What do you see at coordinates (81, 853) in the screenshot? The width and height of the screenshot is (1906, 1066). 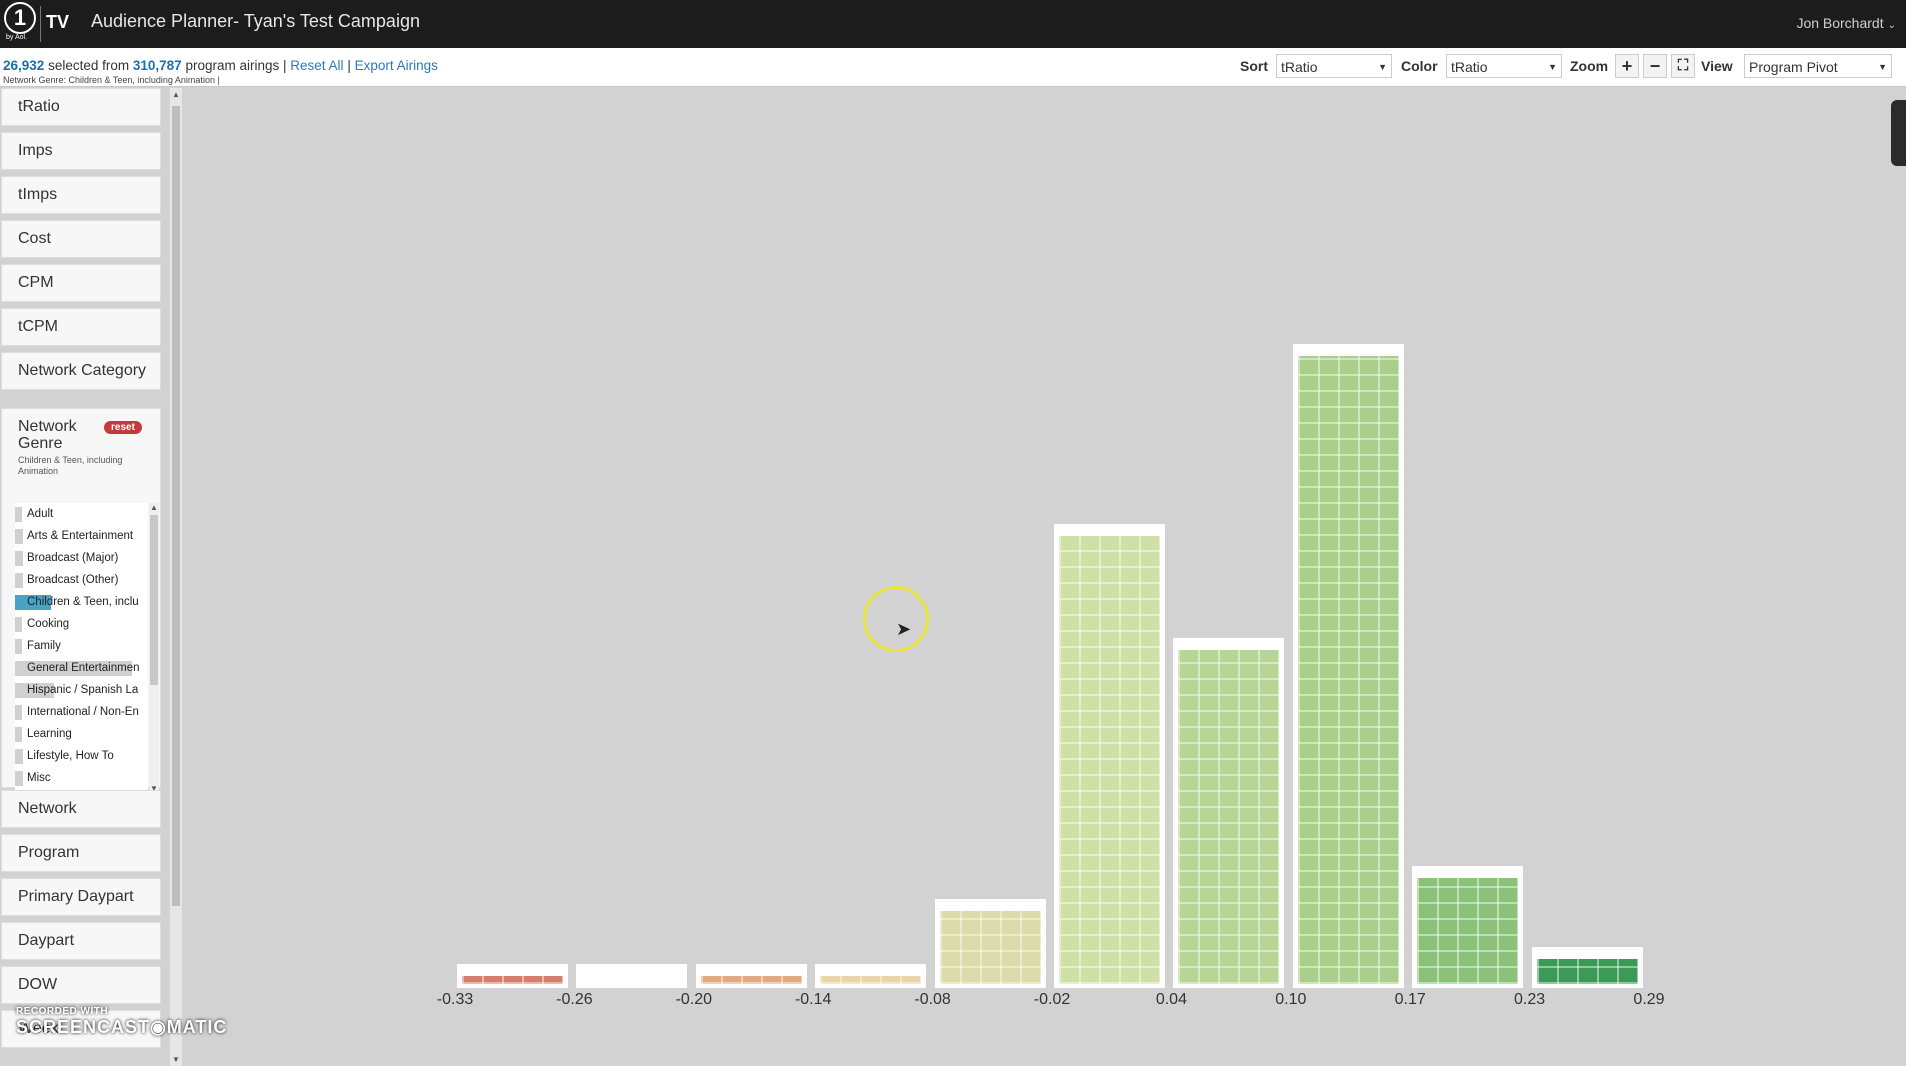 I see `sidebar-item-program: Program` at bounding box center [81, 853].